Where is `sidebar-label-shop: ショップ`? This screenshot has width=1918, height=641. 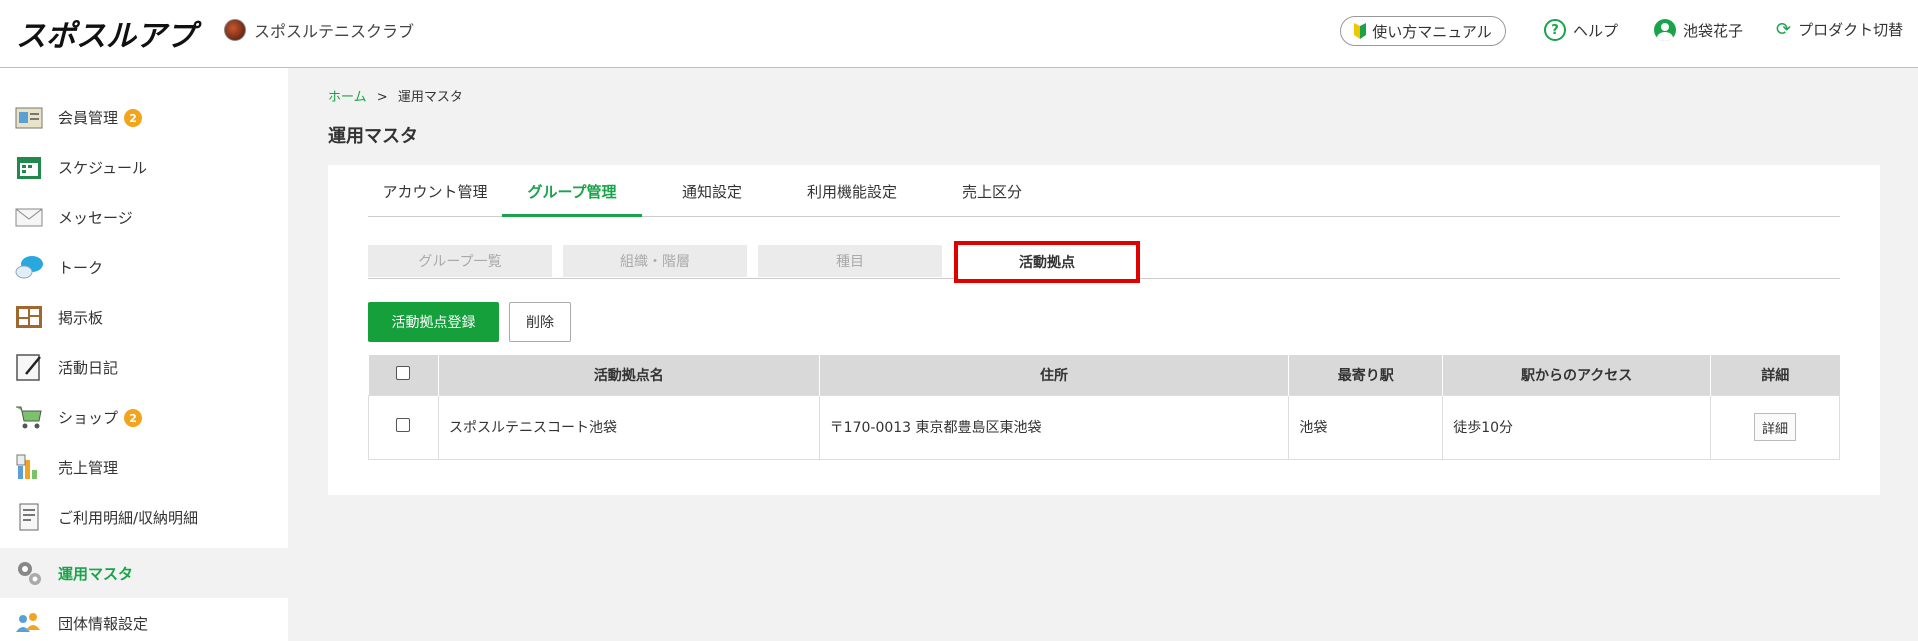
sidebar-label-shop: ショップ is located at coordinates (88, 417).